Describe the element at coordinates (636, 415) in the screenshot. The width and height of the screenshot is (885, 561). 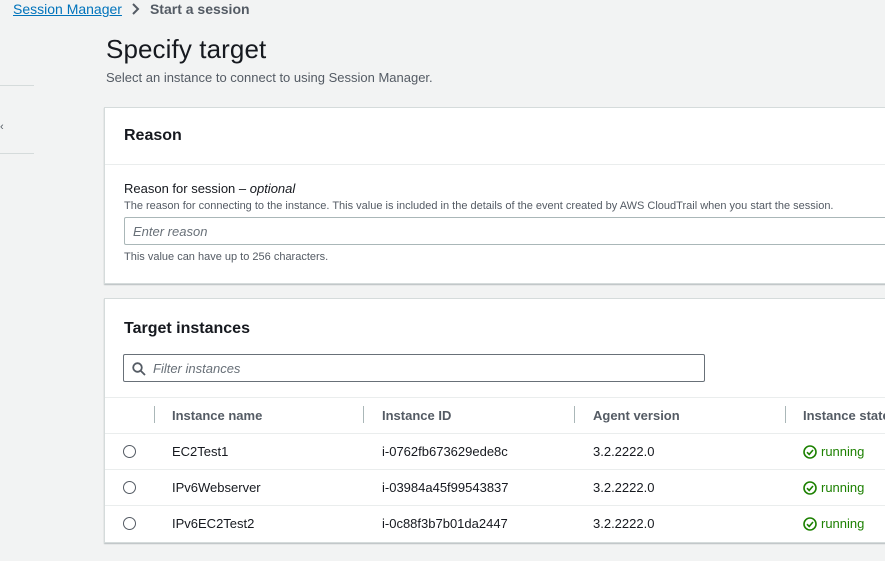
I see `column-header-agent-version: Agent version` at that location.